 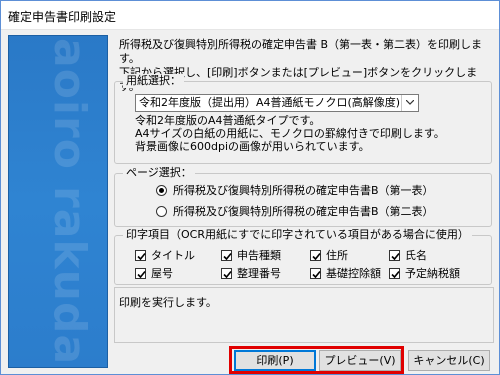 What do you see at coordinates (290, 133) in the screenshot?
I see `paper-info-line: A4サイズの白紙の用紙に、モノクロの罫線付きで印刷します。` at bounding box center [290, 133].